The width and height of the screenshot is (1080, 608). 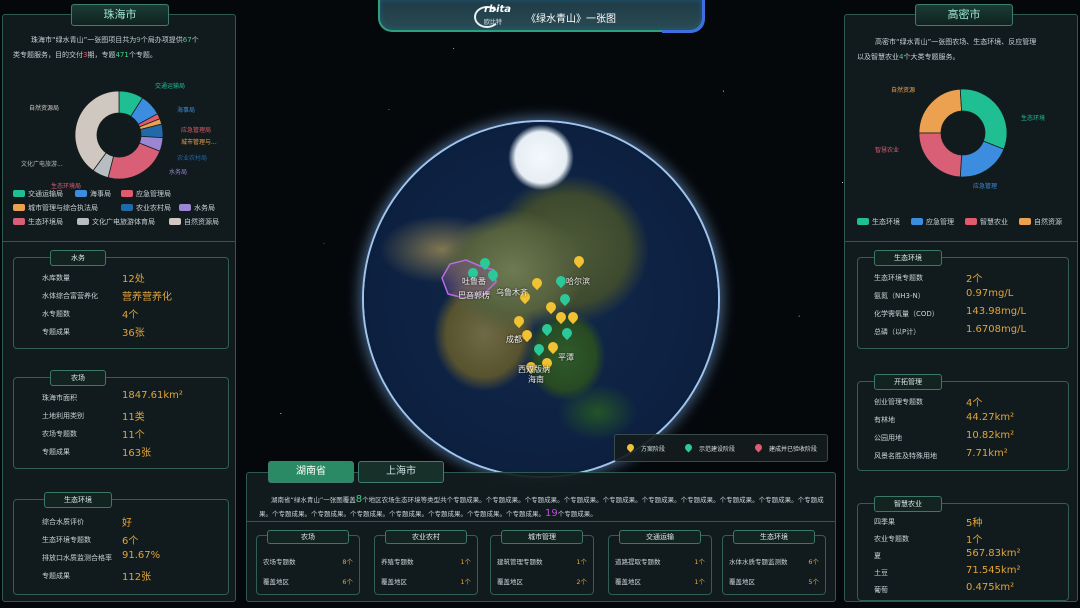 What do you see at coordinates (536, 379) in the screenshot?
I see `city-label: 海南` at bounding box center [536, 379].